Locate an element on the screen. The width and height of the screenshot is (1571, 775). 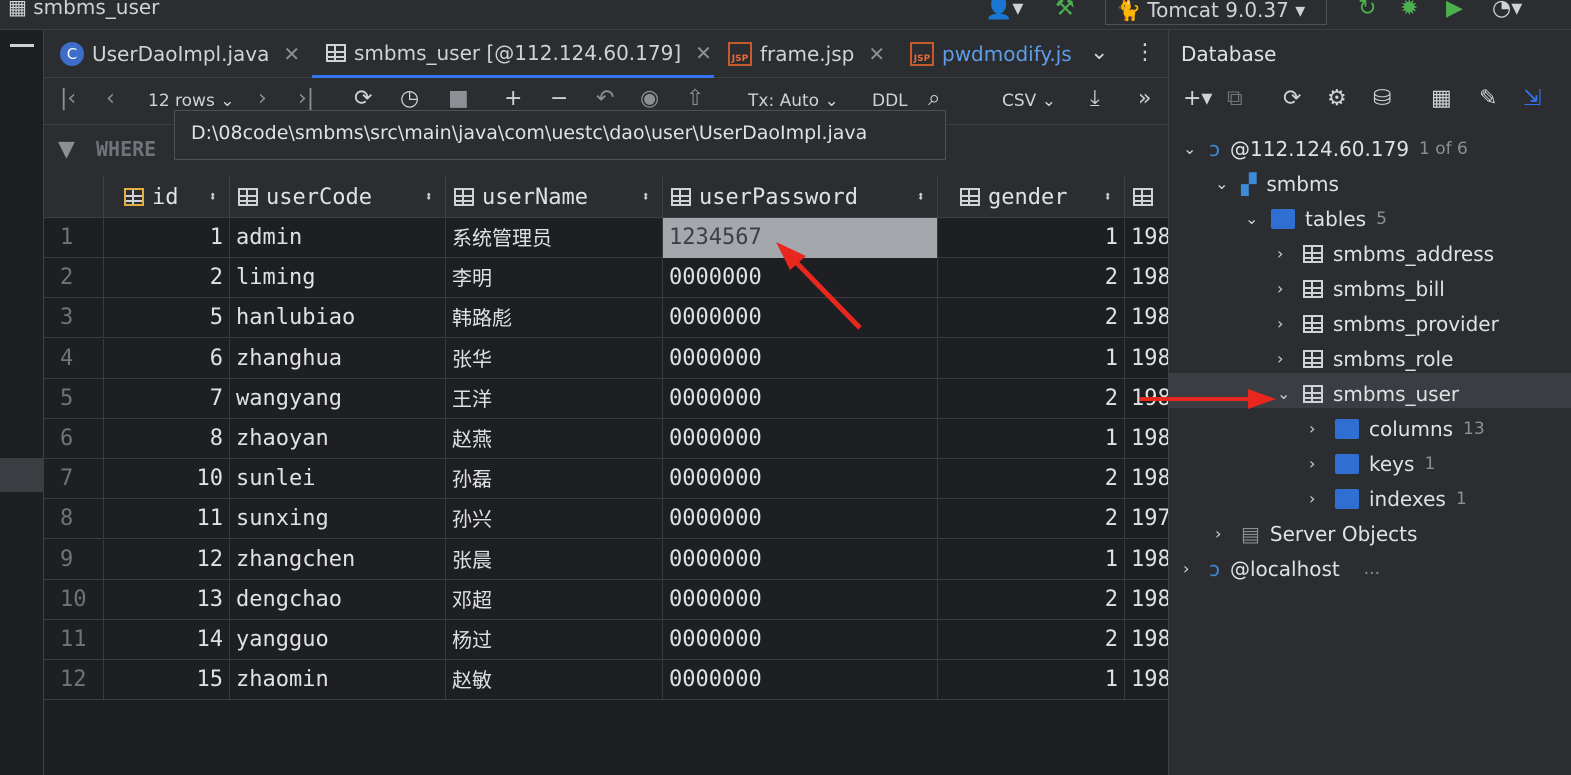
cell-username: 杨过 is located at coordinates (554, 640).